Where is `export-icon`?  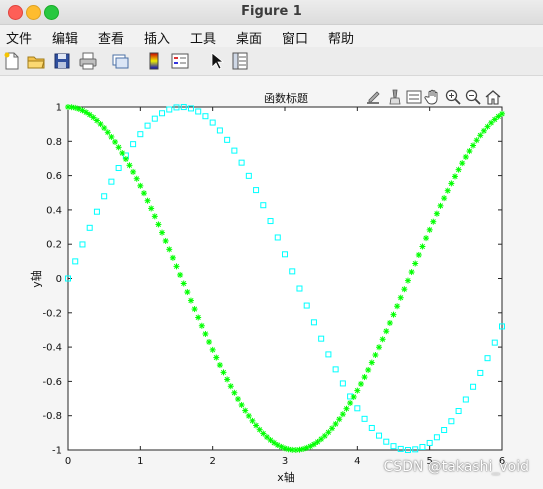
export-icon is located at coordinates (373, 97).